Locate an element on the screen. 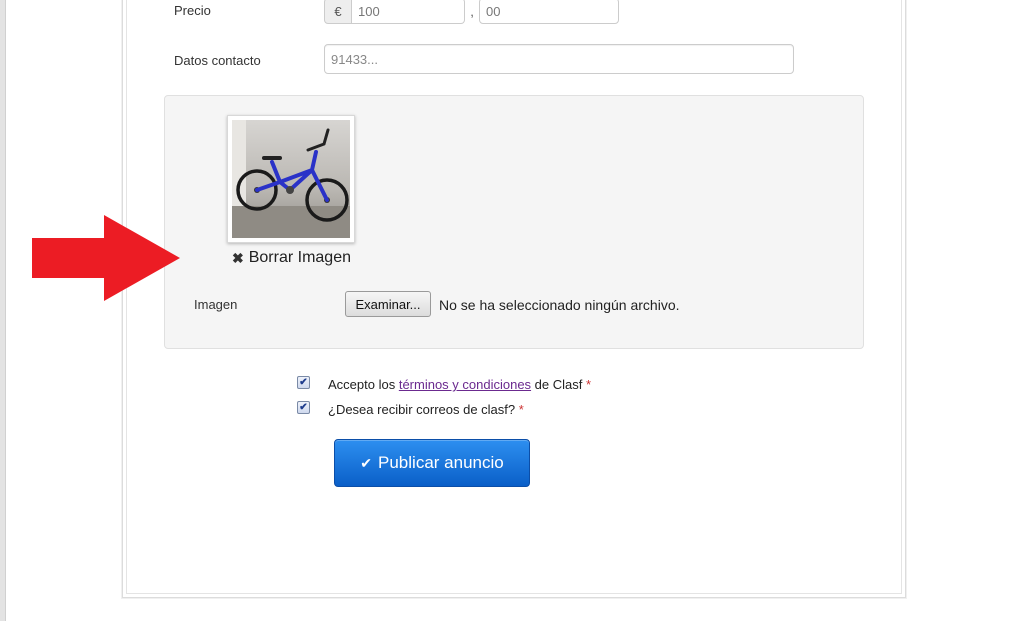  publish-ad-button: ✔ Publicar anuncio is located at coordinates (432, 463).